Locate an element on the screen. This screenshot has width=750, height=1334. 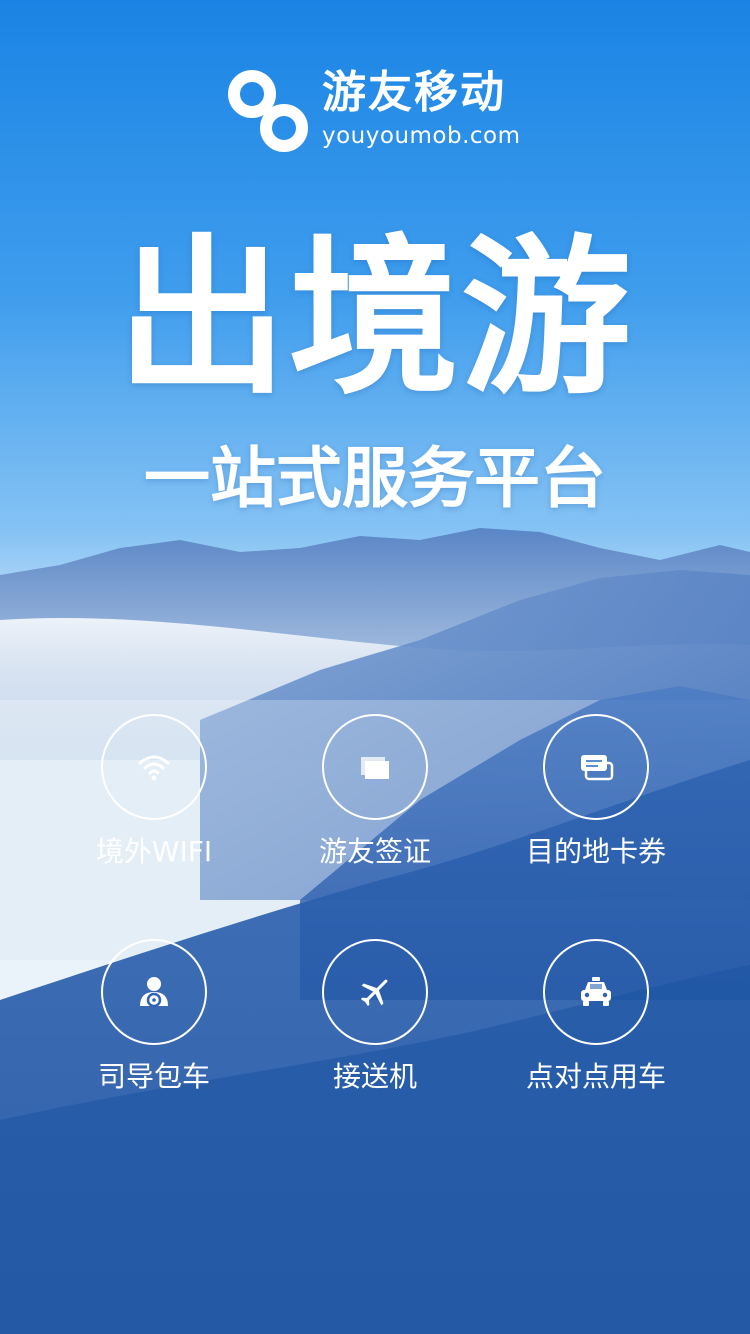
brand-url: youyoumob.com is located at coordinates (421, 136).